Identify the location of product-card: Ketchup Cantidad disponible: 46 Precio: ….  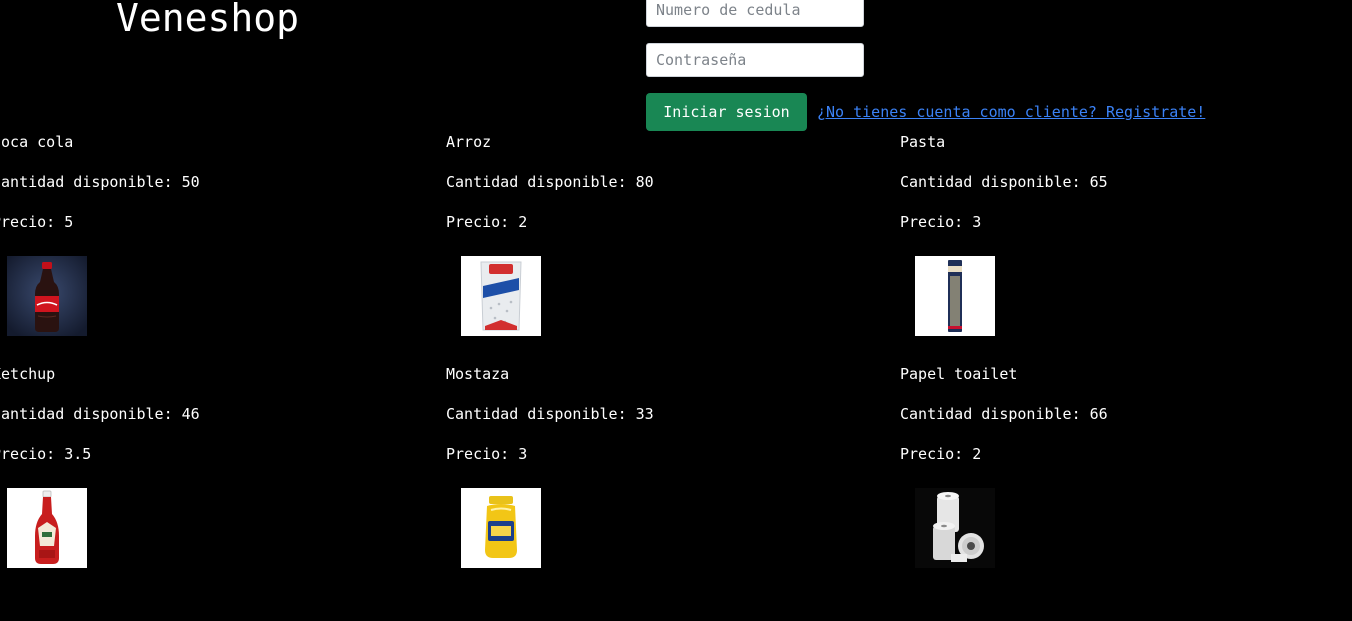
(206, 480).